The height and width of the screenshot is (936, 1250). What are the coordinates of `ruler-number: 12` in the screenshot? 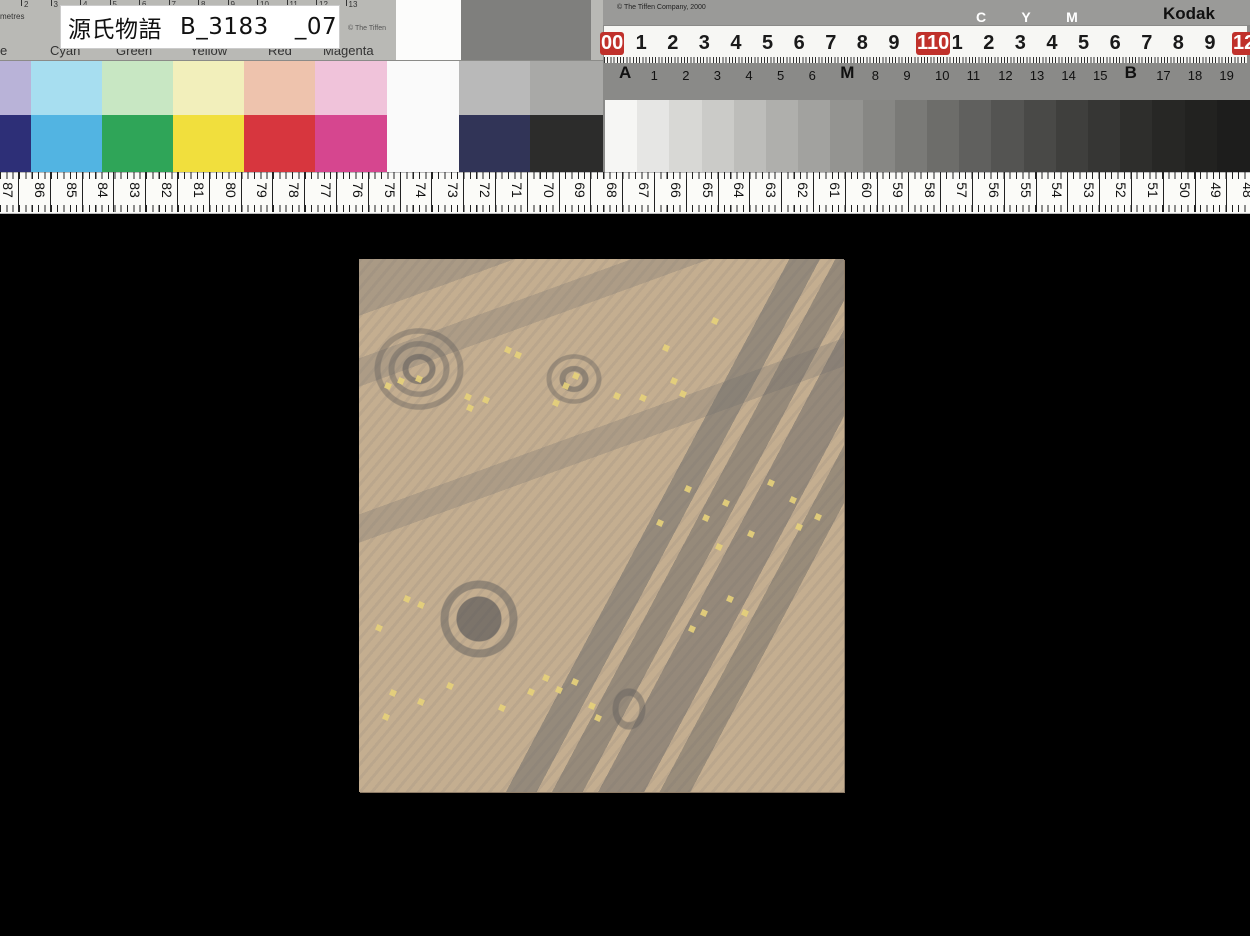 It's located at (1241, 43).